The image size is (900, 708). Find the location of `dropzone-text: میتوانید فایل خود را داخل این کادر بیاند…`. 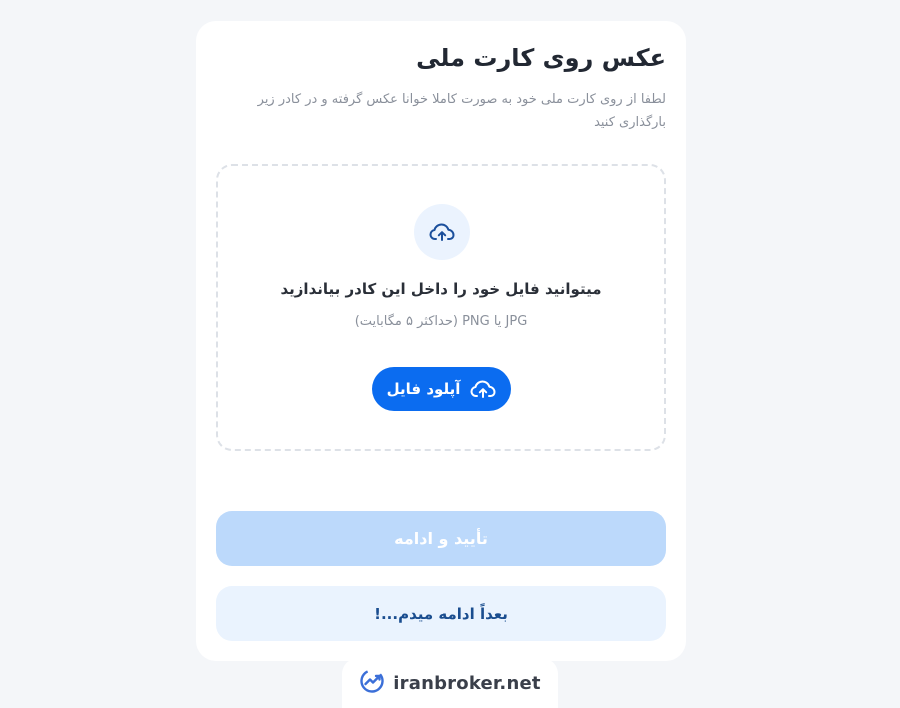

dropzone-text: میتوانید فایل خود را داخل این کادر بیاند… is located at coordinates (441, 289).